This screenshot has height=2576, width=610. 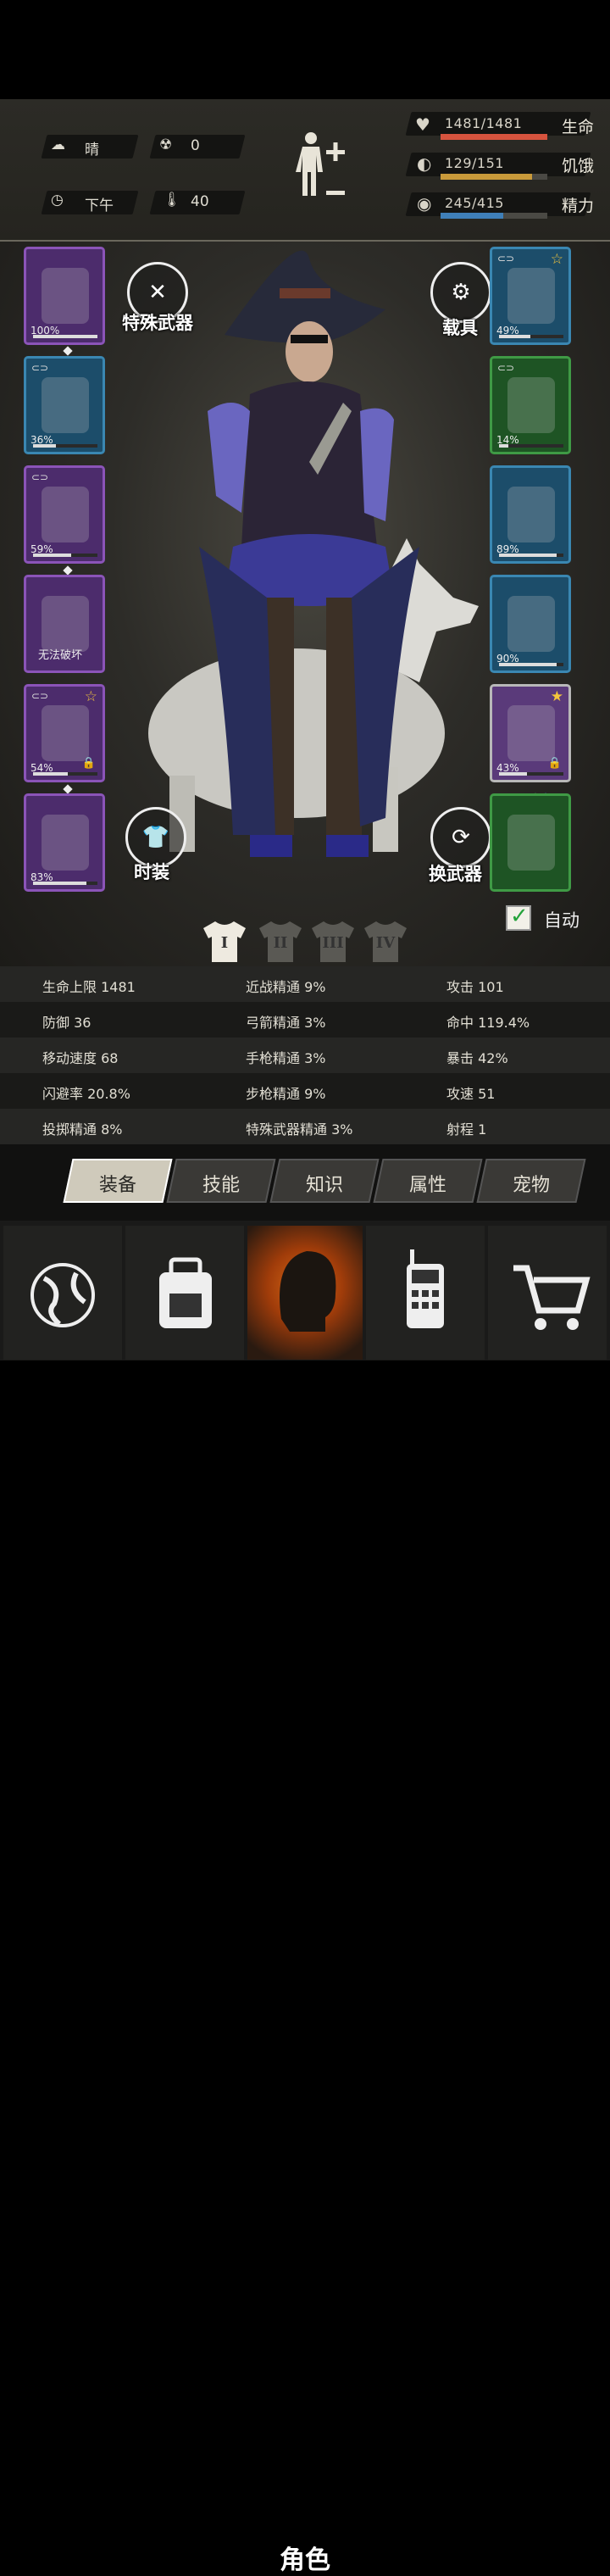 I want to click on nav-character-label: 角色, so click(x=305, y=2557).